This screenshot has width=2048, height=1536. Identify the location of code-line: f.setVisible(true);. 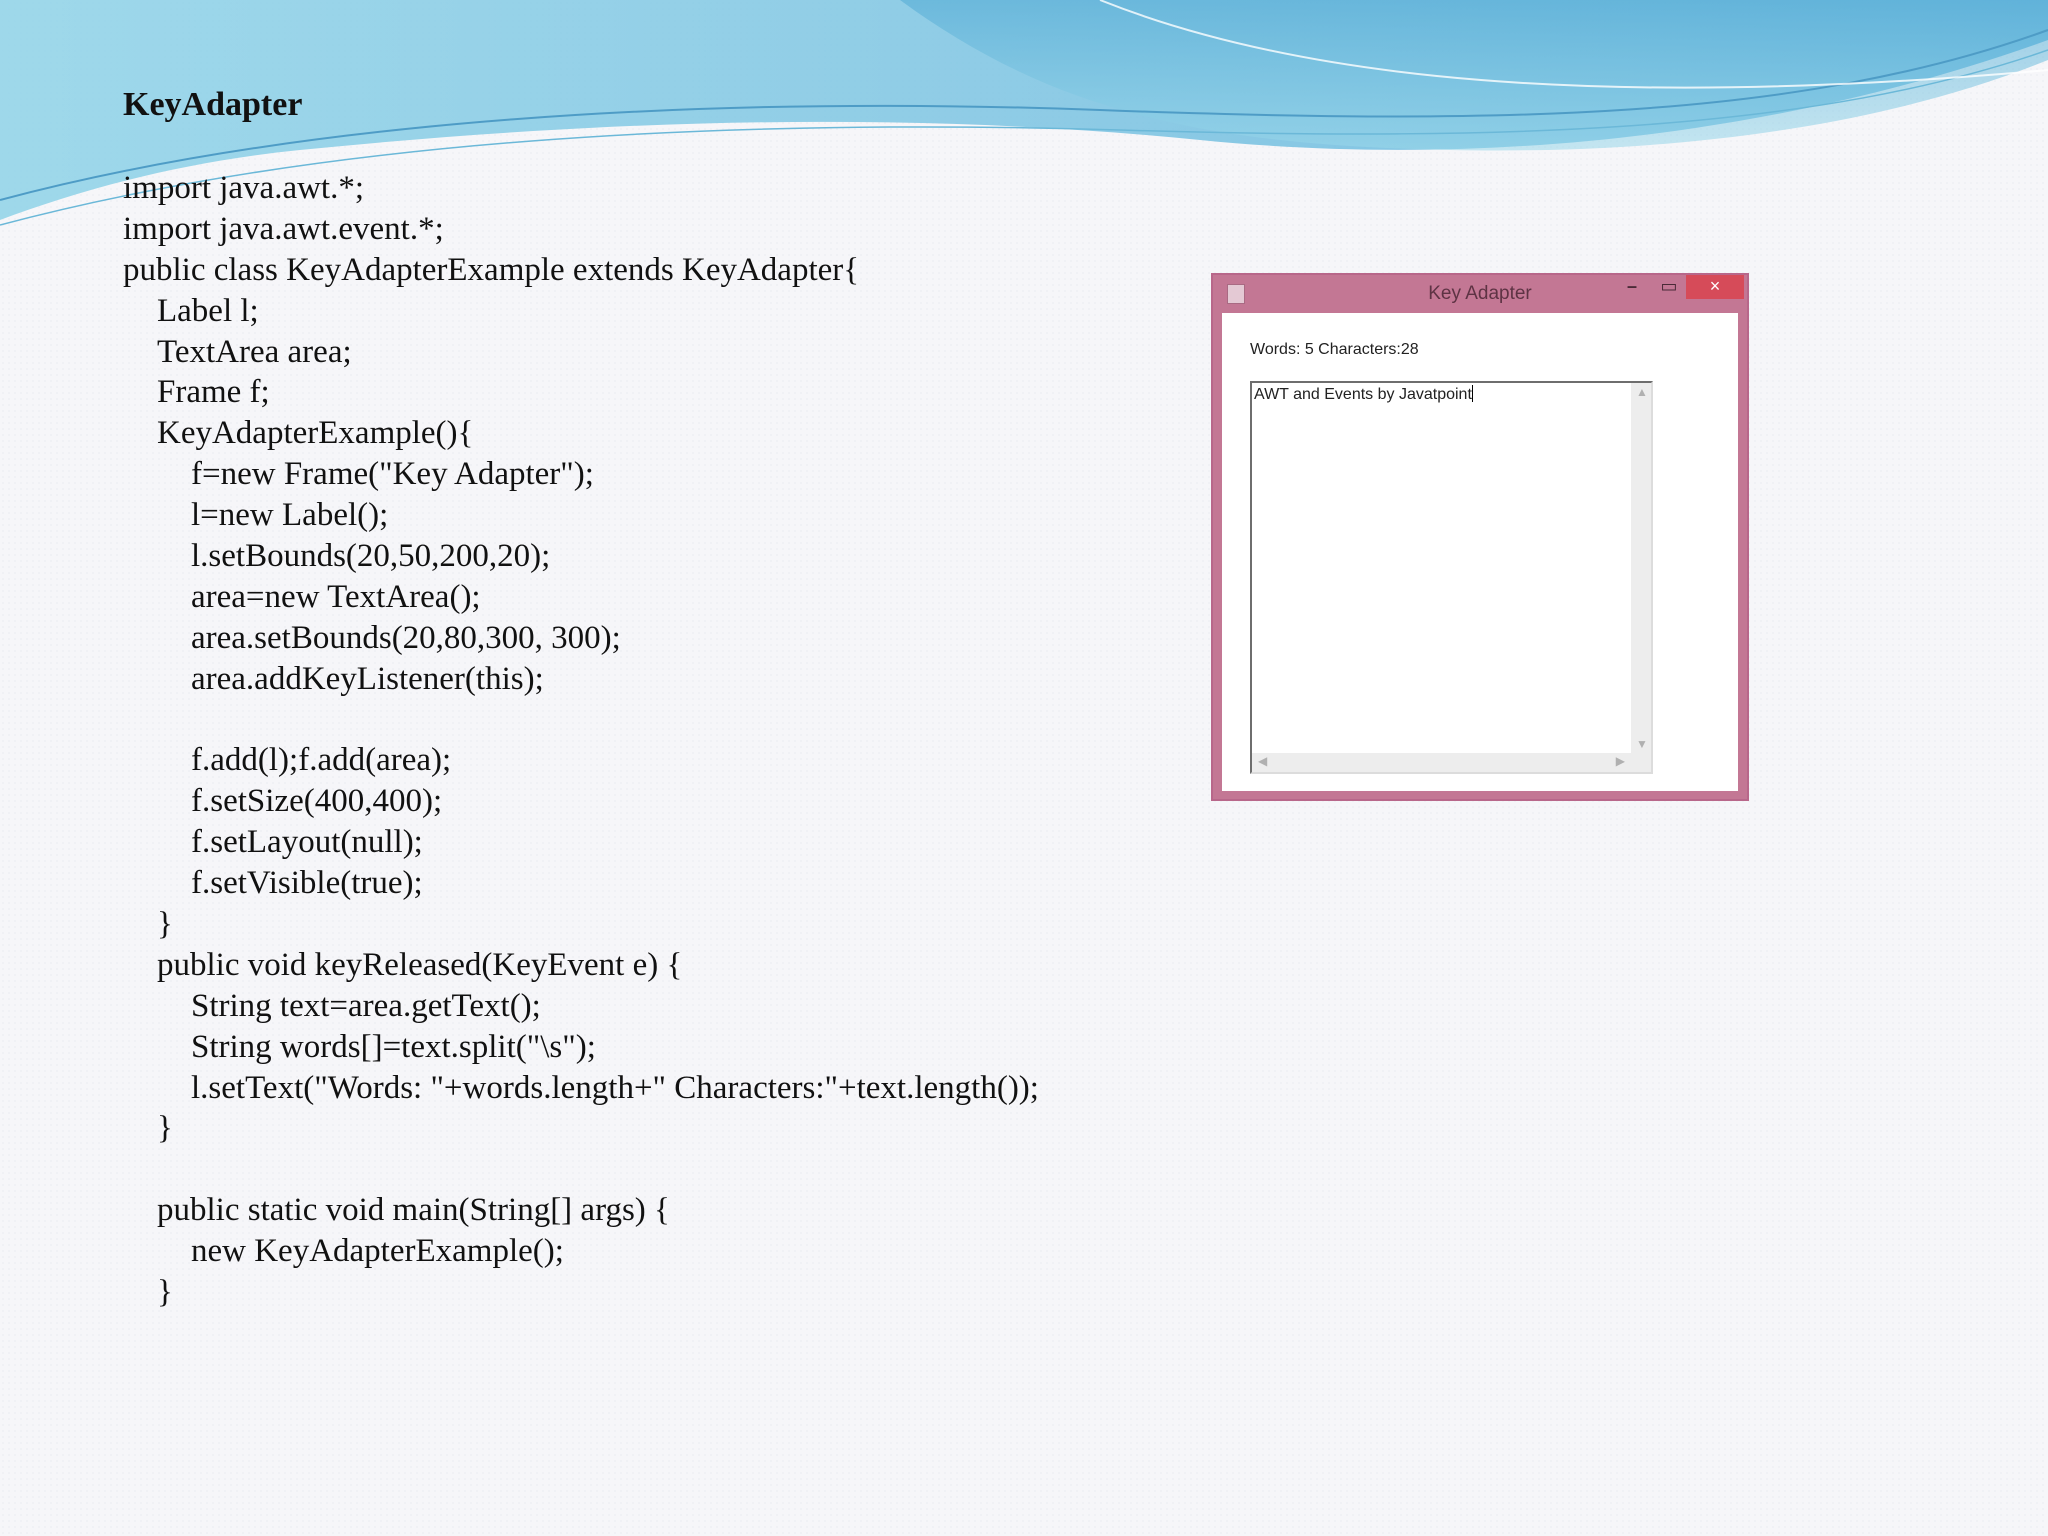
(307, 883).